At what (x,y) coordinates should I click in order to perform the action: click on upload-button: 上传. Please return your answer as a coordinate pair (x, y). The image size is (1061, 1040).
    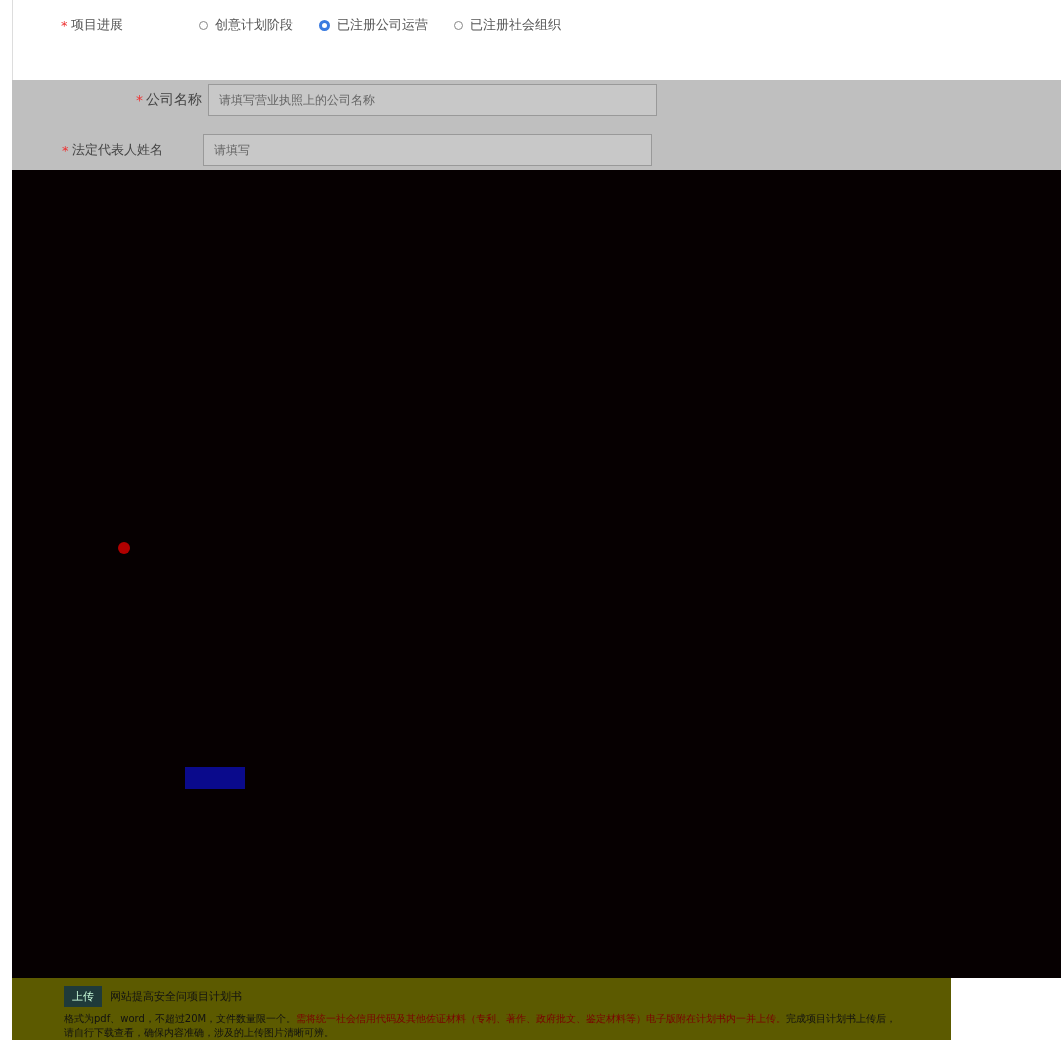
    Looking at the image, I should click on (83, 996).